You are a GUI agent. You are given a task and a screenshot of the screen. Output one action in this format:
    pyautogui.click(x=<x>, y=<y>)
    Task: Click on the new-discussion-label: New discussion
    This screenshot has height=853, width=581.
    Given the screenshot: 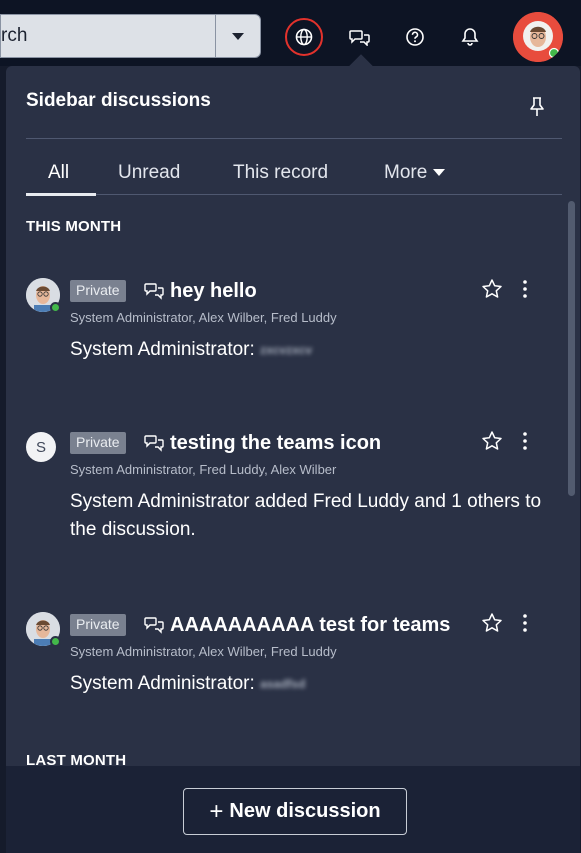 What is the action you would take?
    pyautogui.click(x=305, y=811)
    